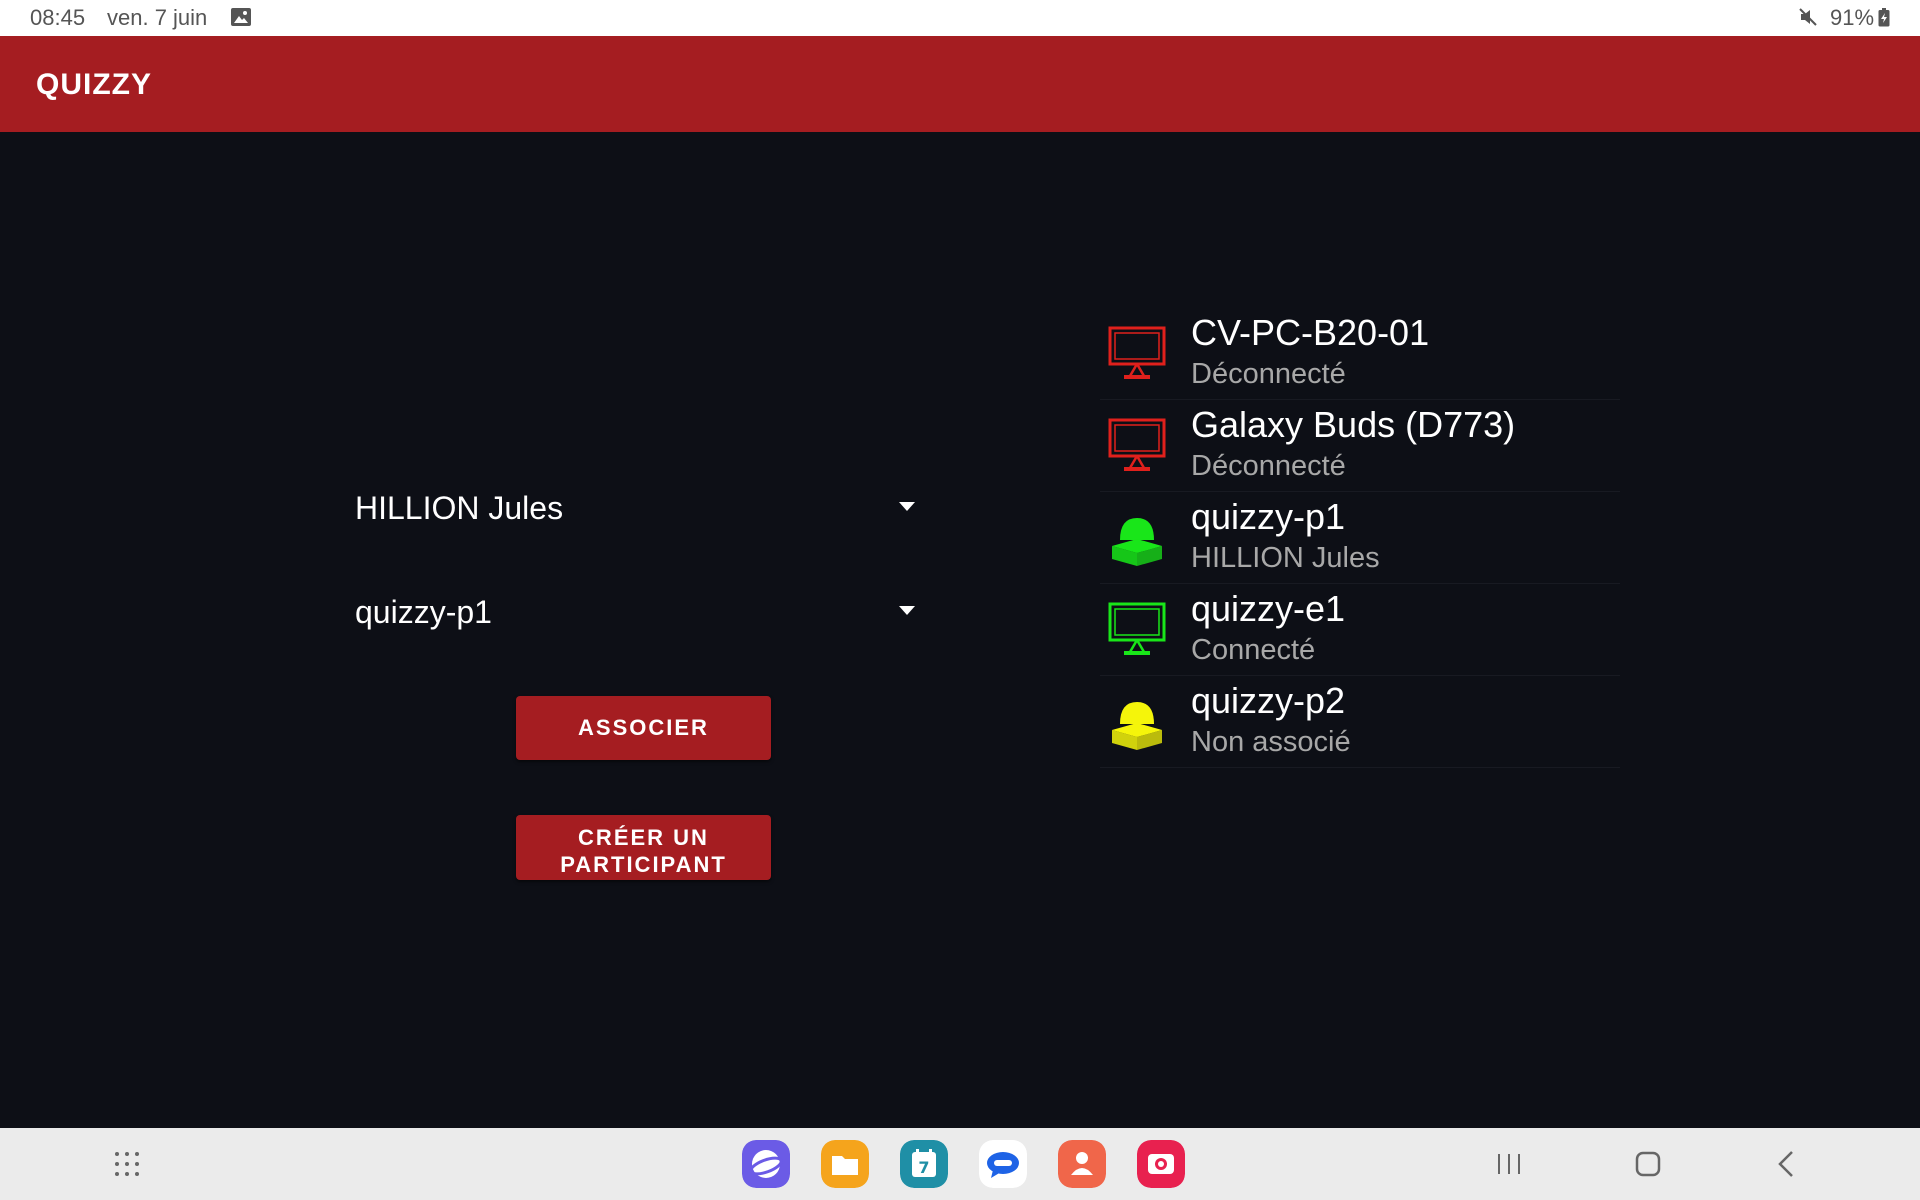  I want to click on app-drawer-icon, so click(127, 1164).